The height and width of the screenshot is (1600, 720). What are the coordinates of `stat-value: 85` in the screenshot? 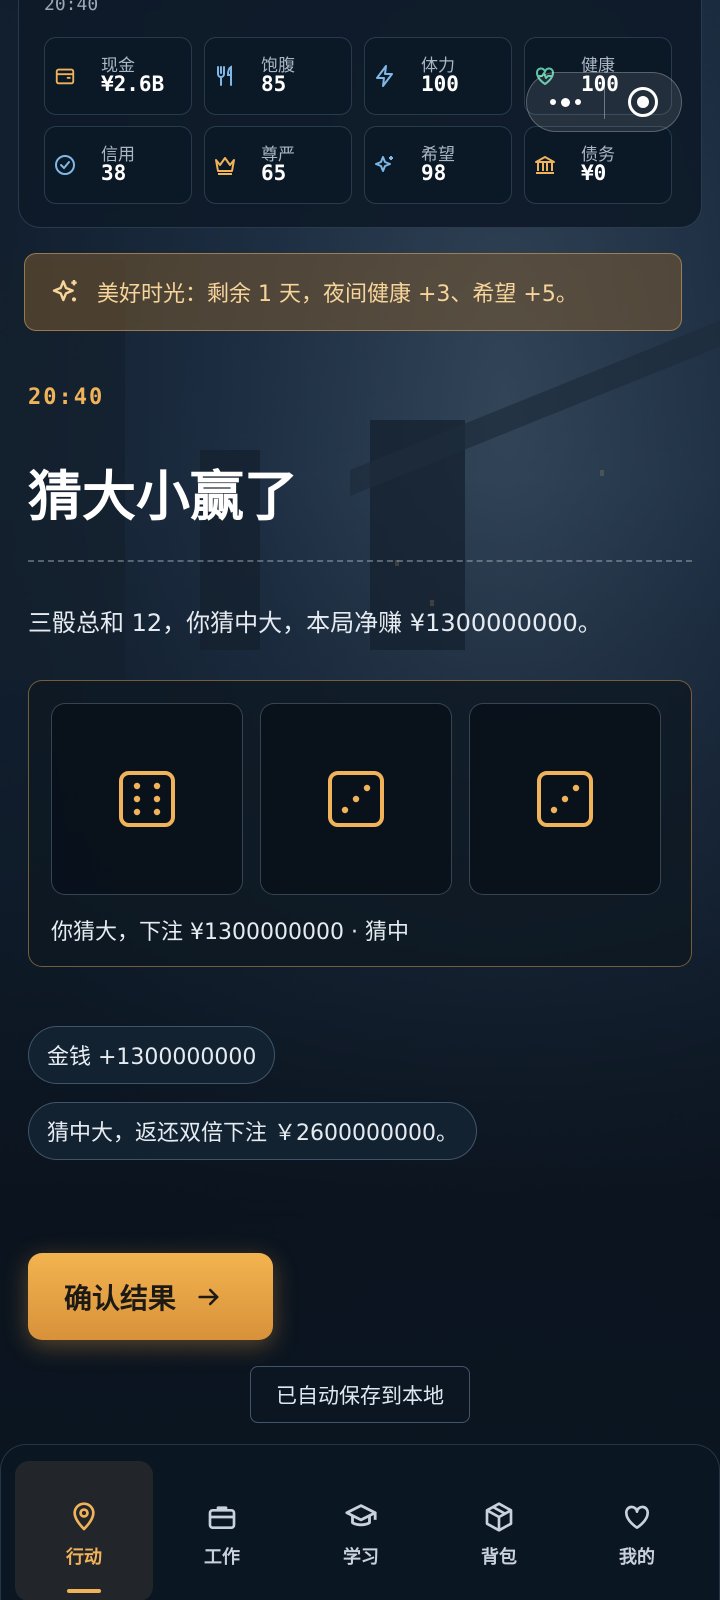 It's located at (274, 84).